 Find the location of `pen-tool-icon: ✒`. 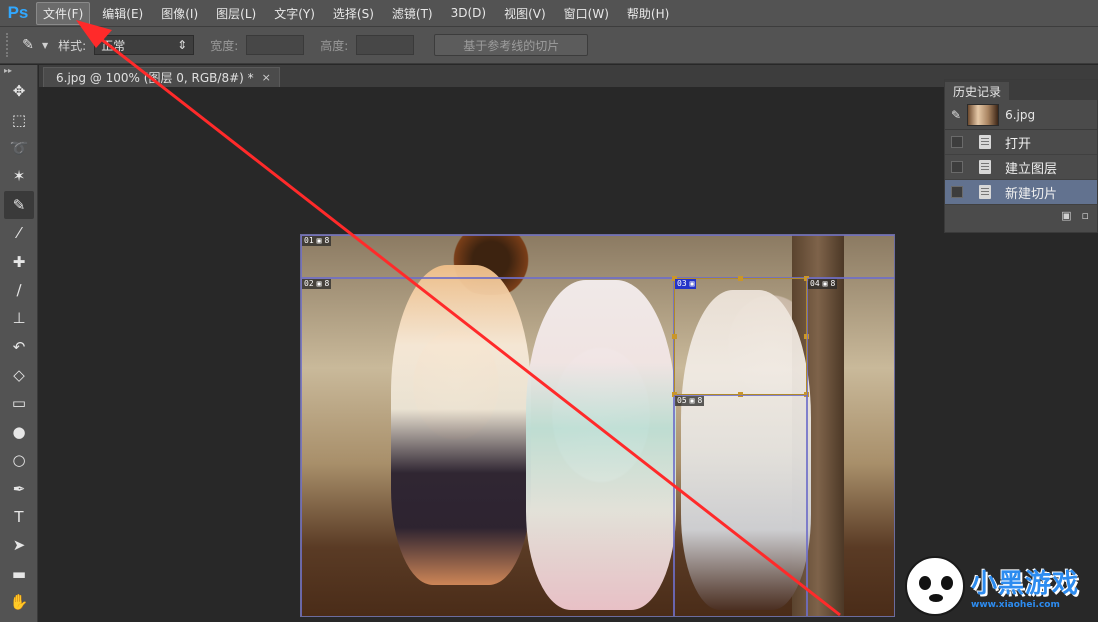

pen-tool-icon: ✒ is located at coordinates (19, 488).